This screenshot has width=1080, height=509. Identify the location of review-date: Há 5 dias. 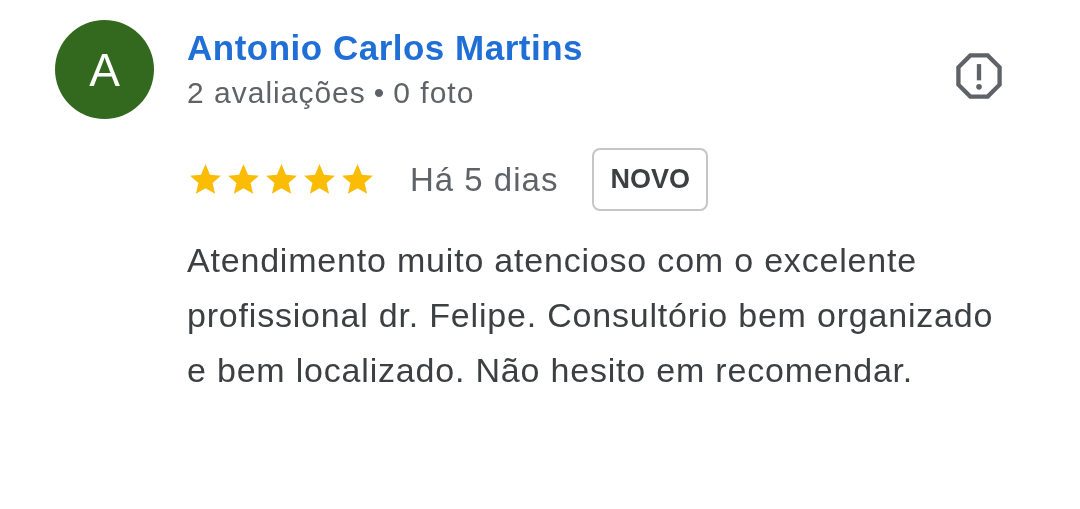
(484, 179).